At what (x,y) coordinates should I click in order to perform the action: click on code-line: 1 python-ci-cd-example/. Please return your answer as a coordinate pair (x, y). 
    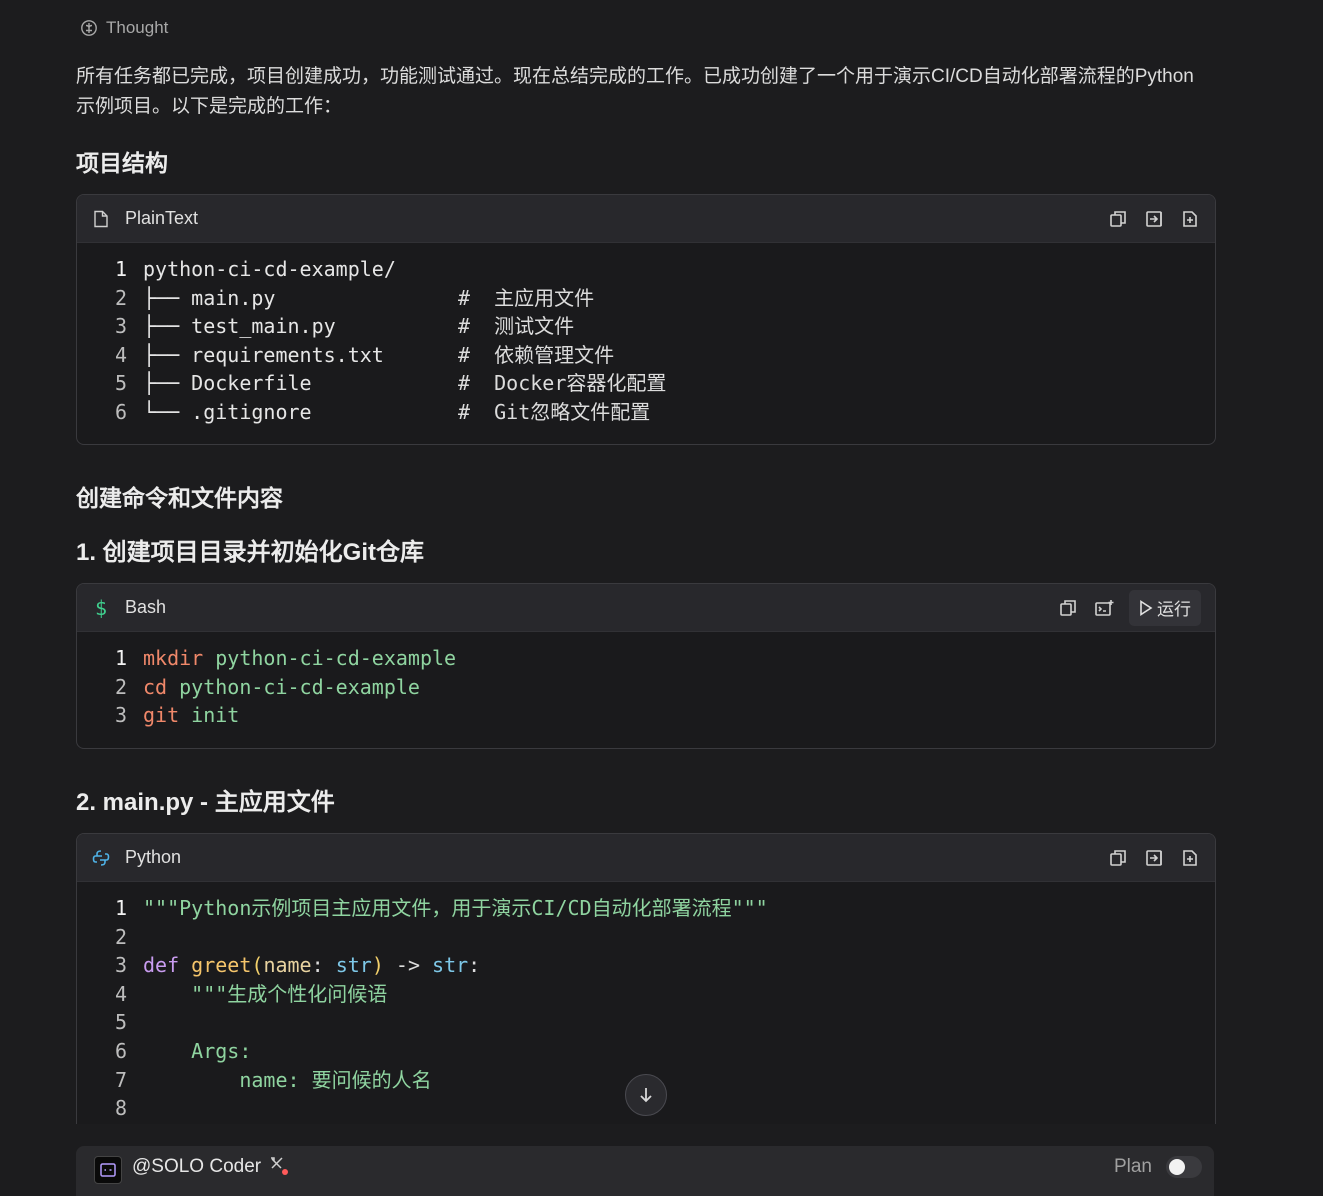
    Looking at the image, I should click on (255, 269).